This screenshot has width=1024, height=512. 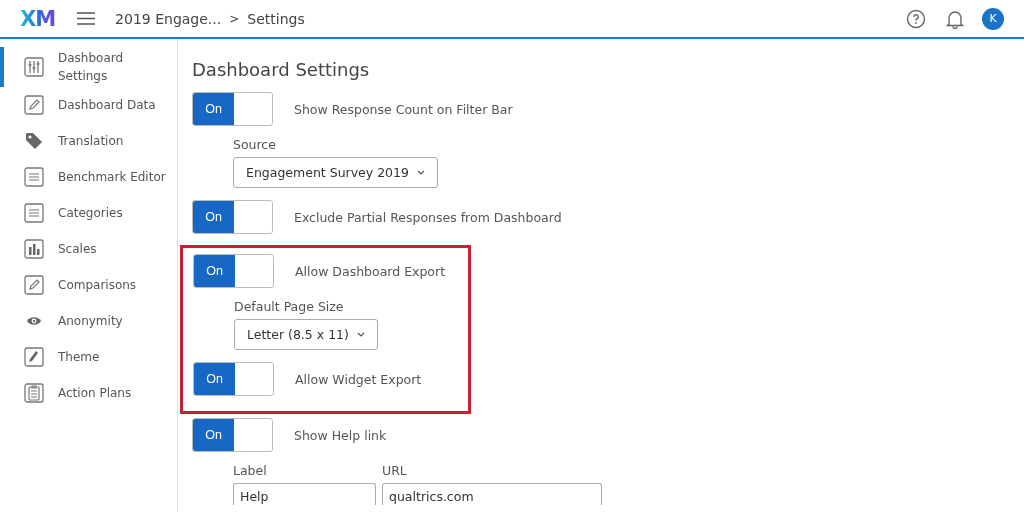 What do you see at coordinates (276, 18) in the screenshot?
I see `page-title: Settings` at bounding box center [276, 18].